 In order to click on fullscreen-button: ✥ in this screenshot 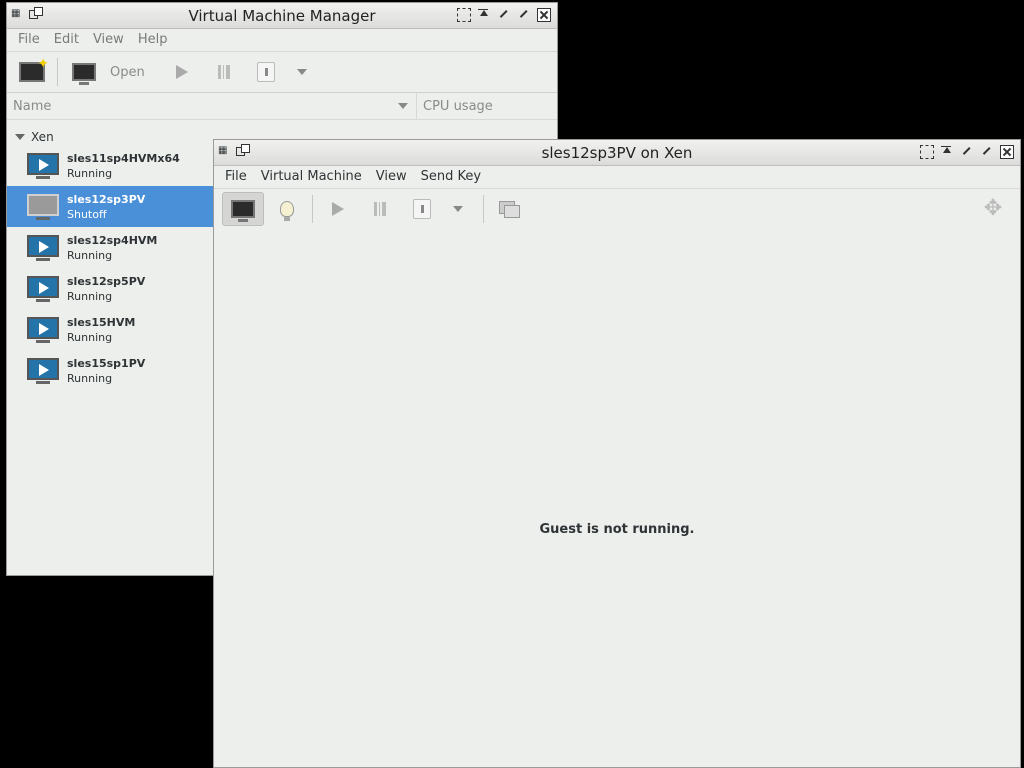, I will do `click(993, 209)`.